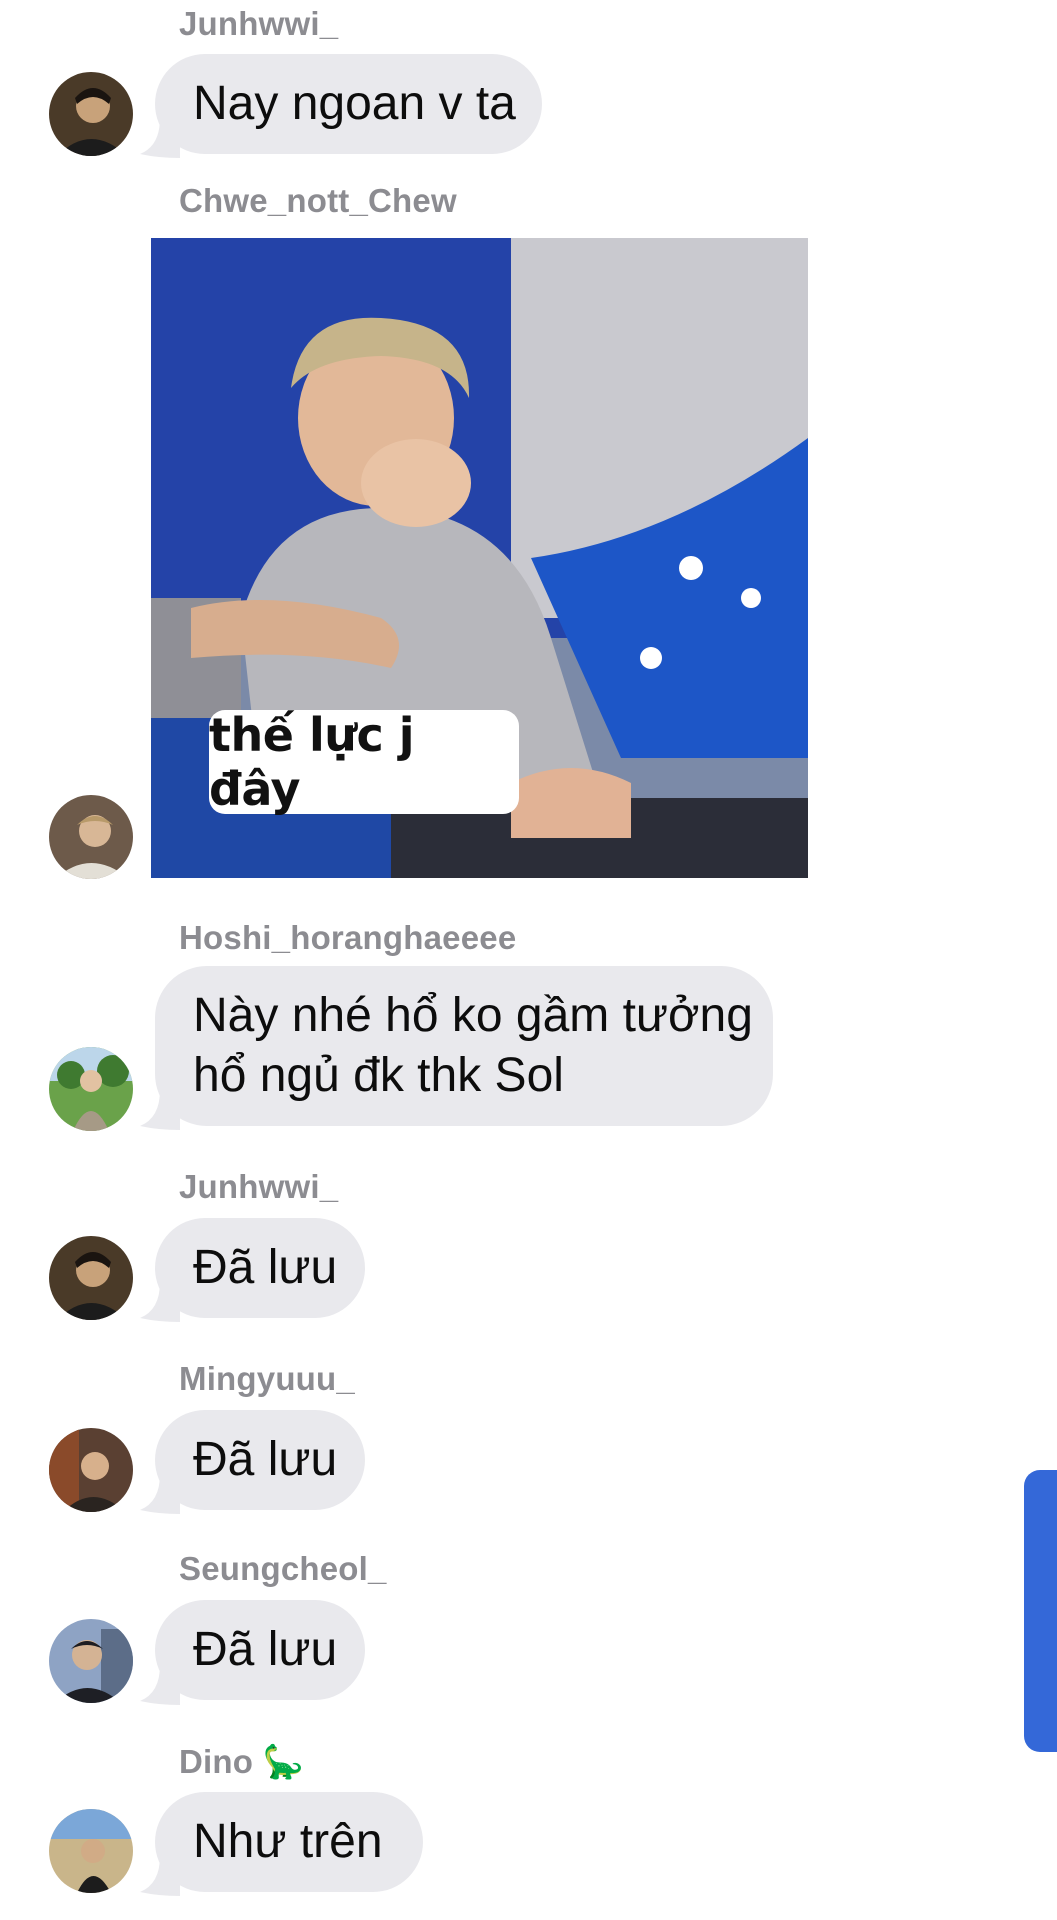  Describe the element at coordinates (216, 1761) in the screenshot. I see `sender-name-text: Dino` at that location.